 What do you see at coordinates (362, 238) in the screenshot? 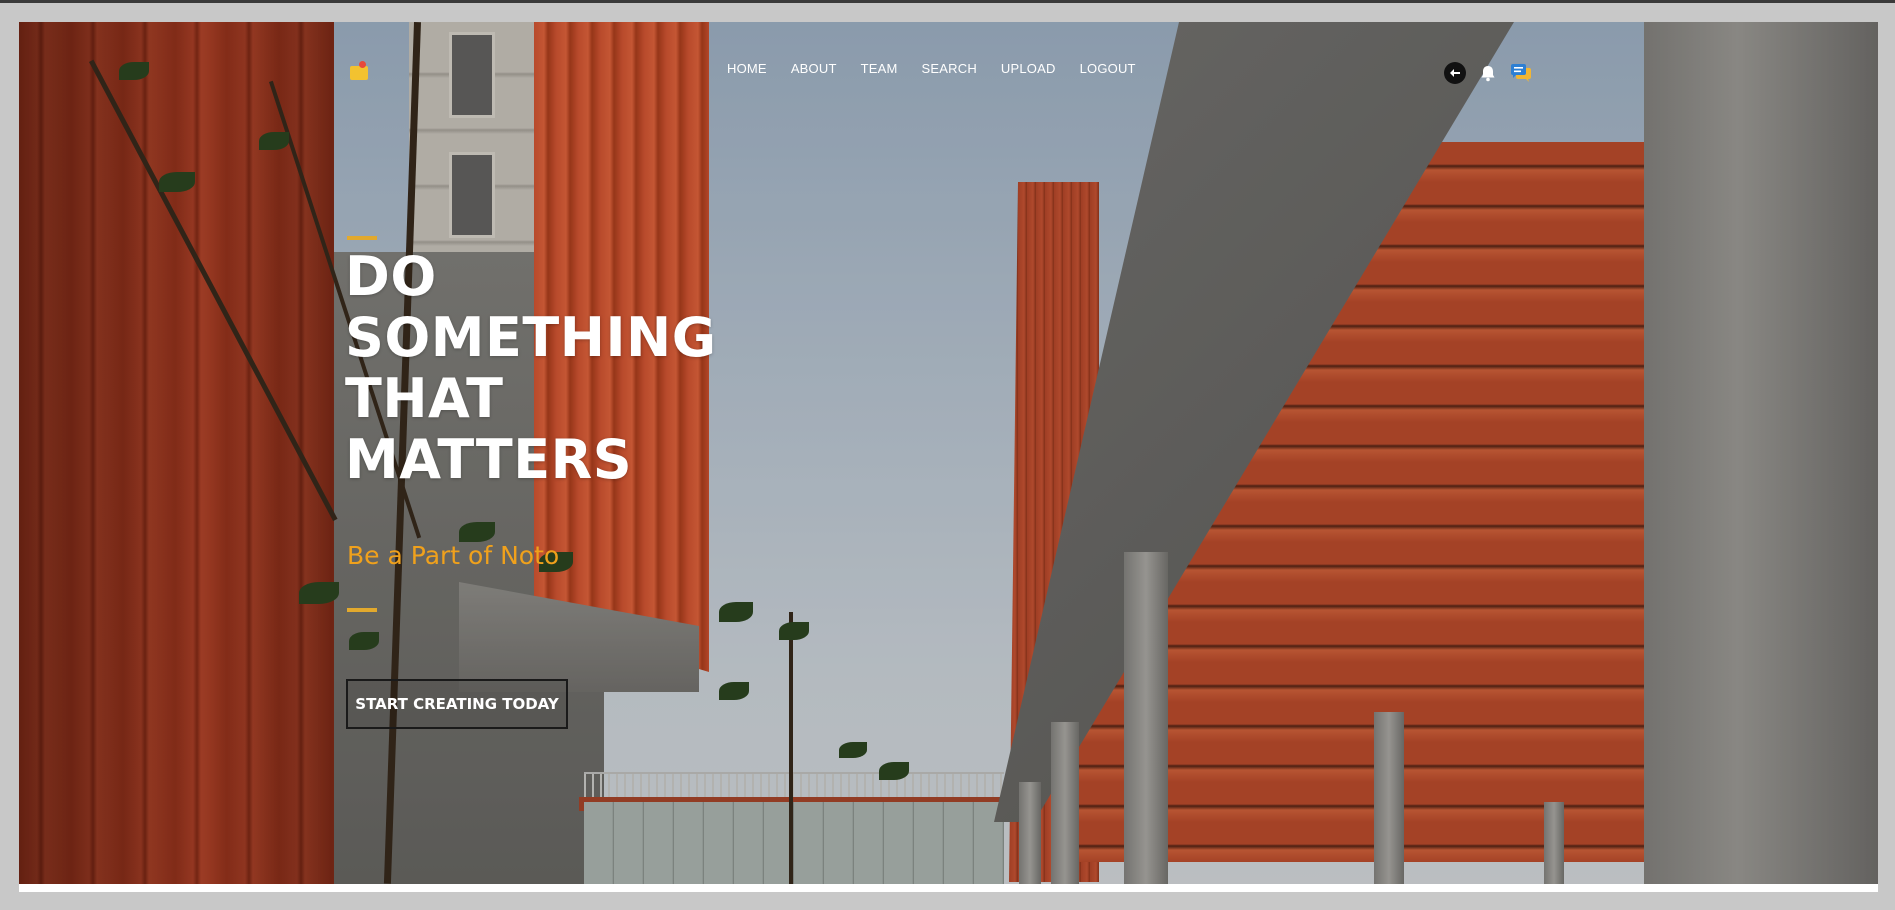
I see `accent-bar-top` at bounding box center [362, 238].